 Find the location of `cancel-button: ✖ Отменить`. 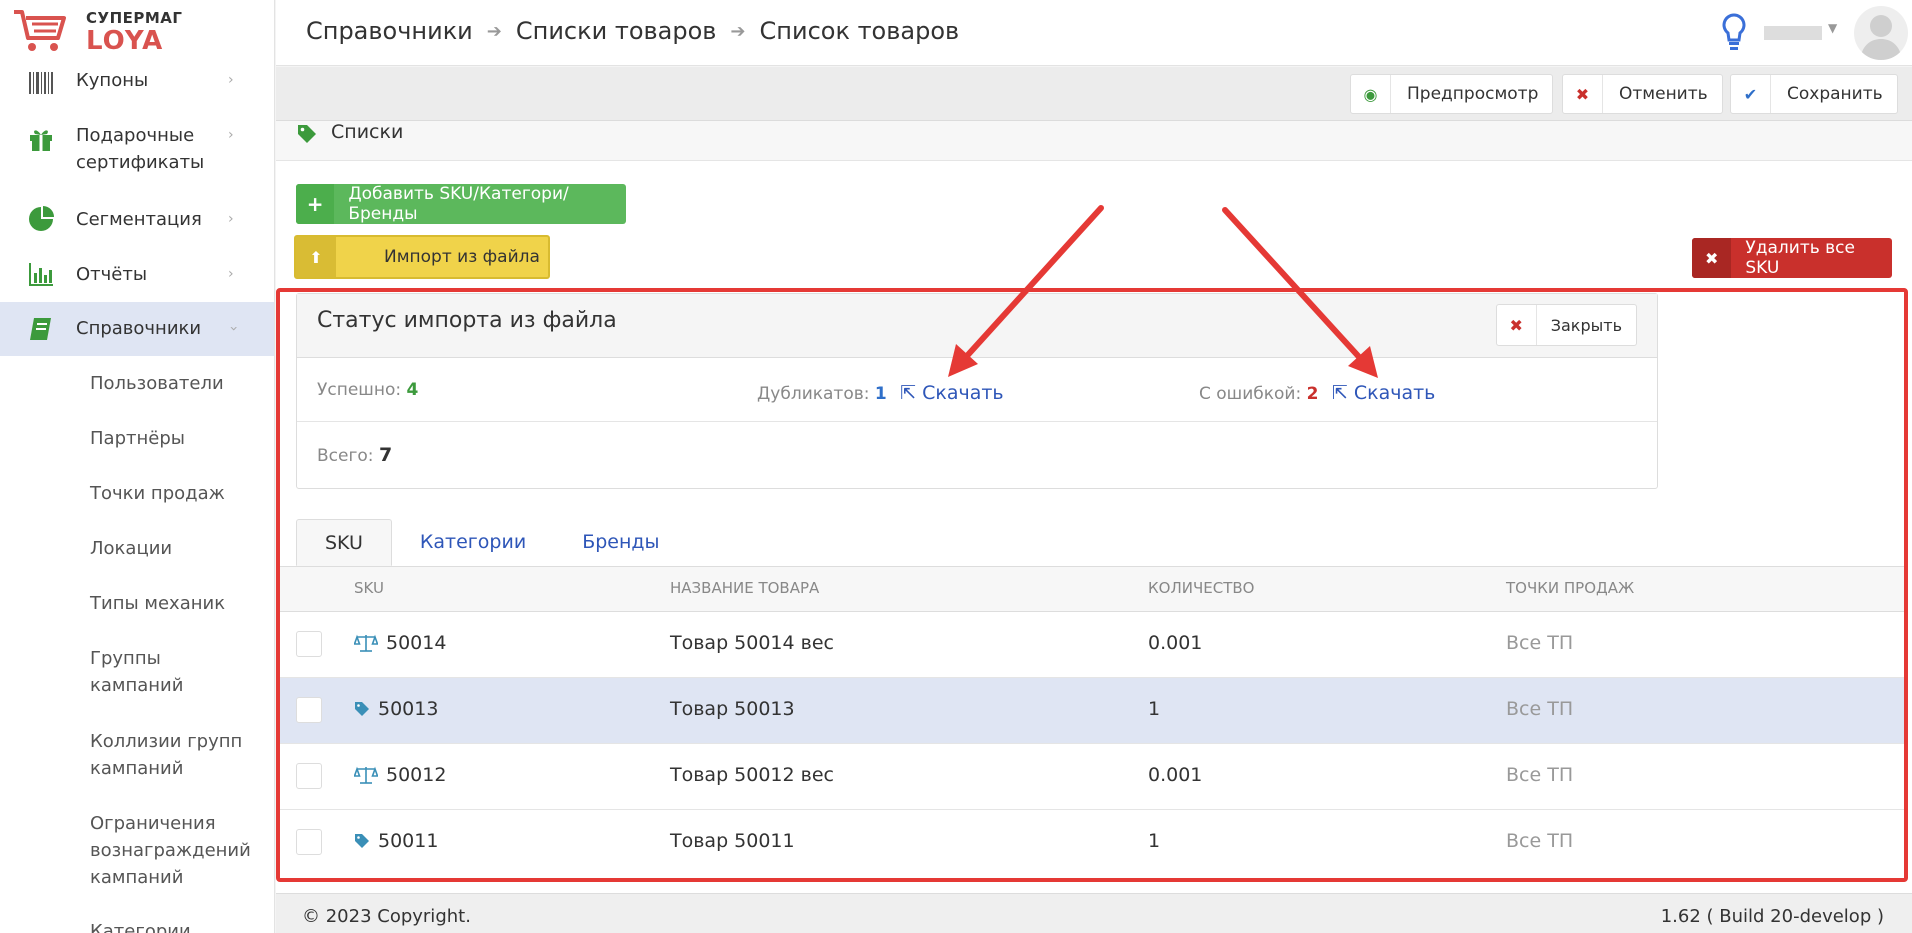

cancel-button: ✖ Отменить is located at coordinates (1642, 94).